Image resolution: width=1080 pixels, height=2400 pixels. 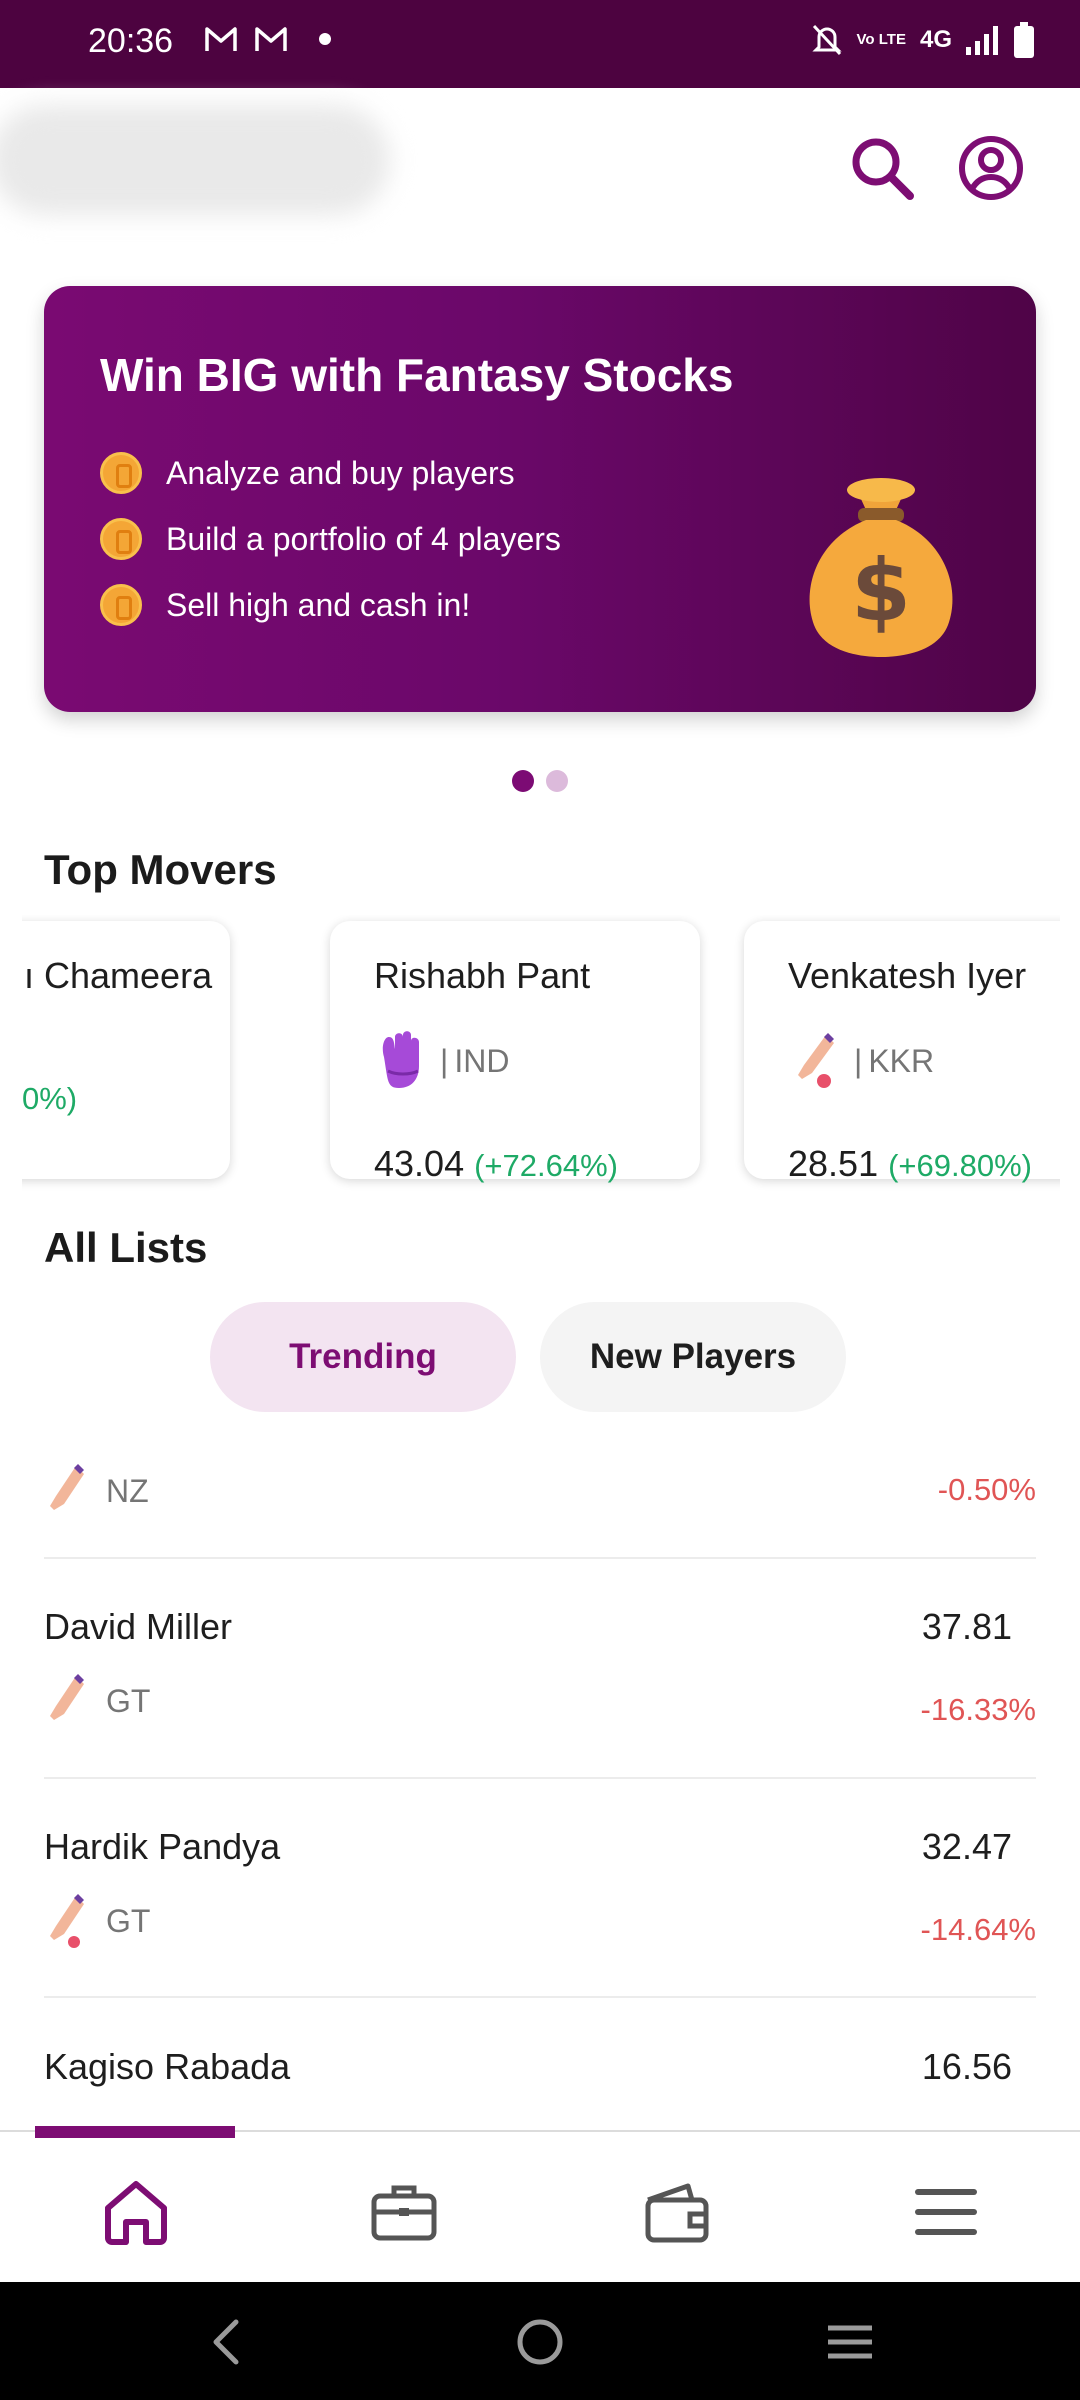 What do you see at coordinates (523, 781) in the screenshot?
I see `pagination-dot-active` at bounding box center [523, 781].